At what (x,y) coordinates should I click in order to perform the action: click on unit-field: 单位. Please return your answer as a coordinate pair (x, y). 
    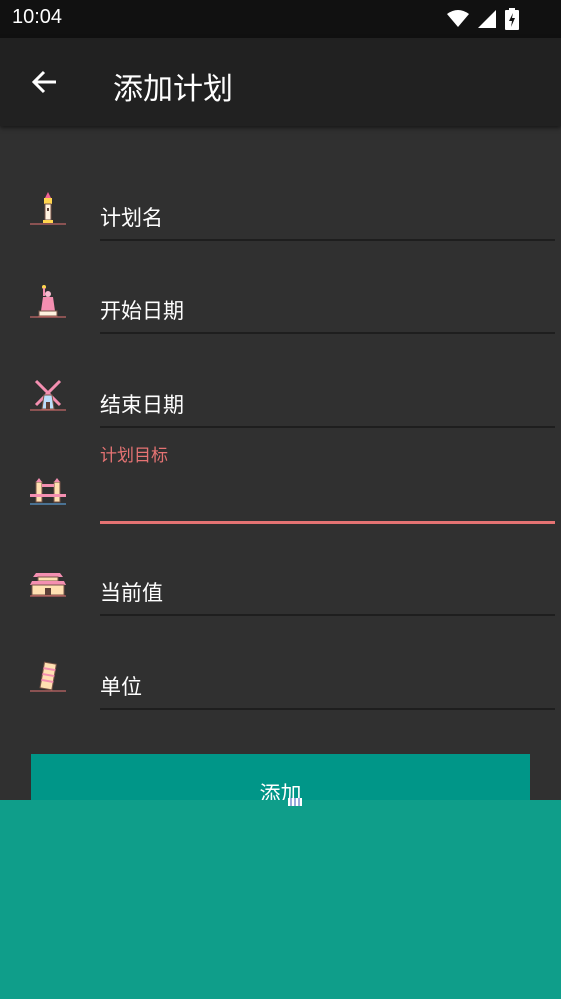
    Looking at the image, I should click on (327, 687).